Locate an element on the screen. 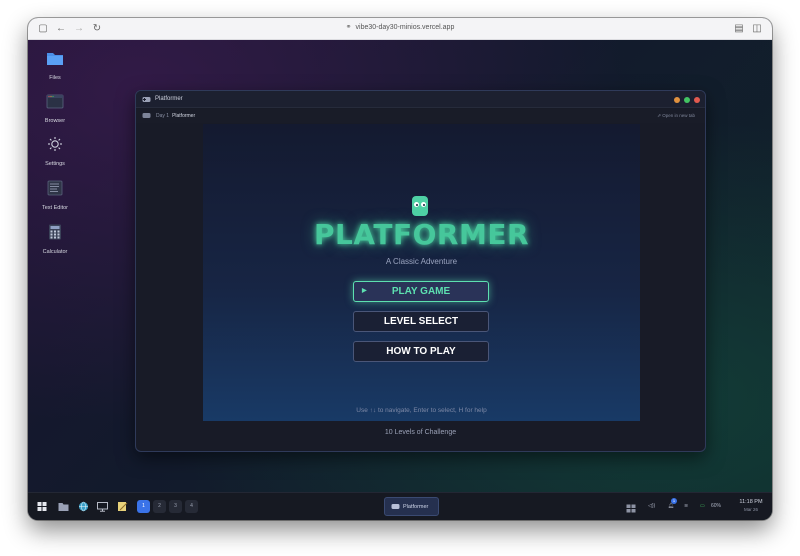  workspace-3: 3 is located at coordinates (175, 506).